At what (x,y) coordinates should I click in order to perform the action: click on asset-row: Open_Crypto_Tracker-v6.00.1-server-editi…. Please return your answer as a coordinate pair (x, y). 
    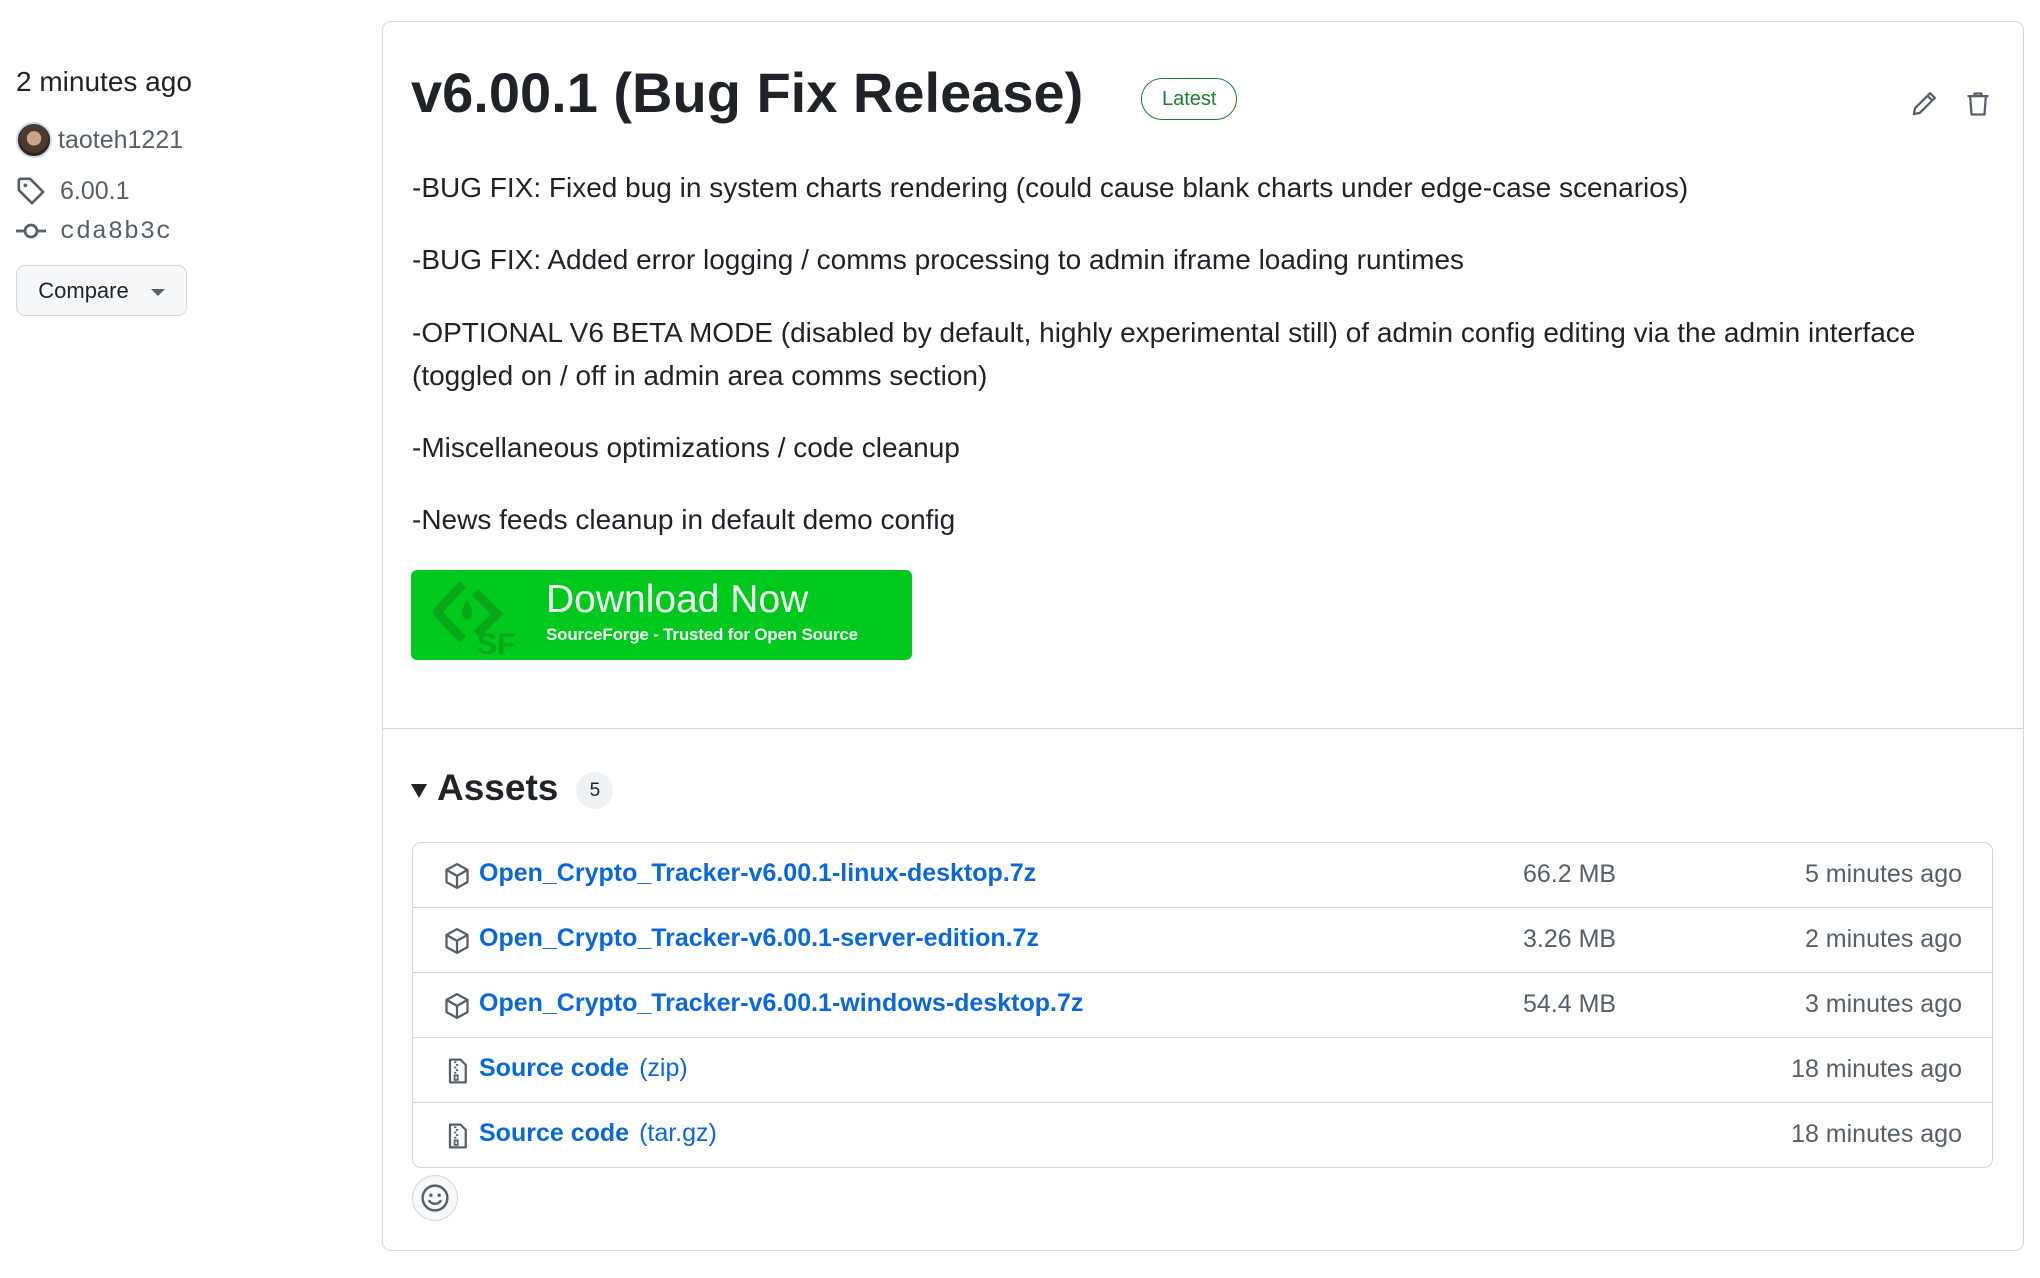
    Looking at the image, I should click on (1202, 940).